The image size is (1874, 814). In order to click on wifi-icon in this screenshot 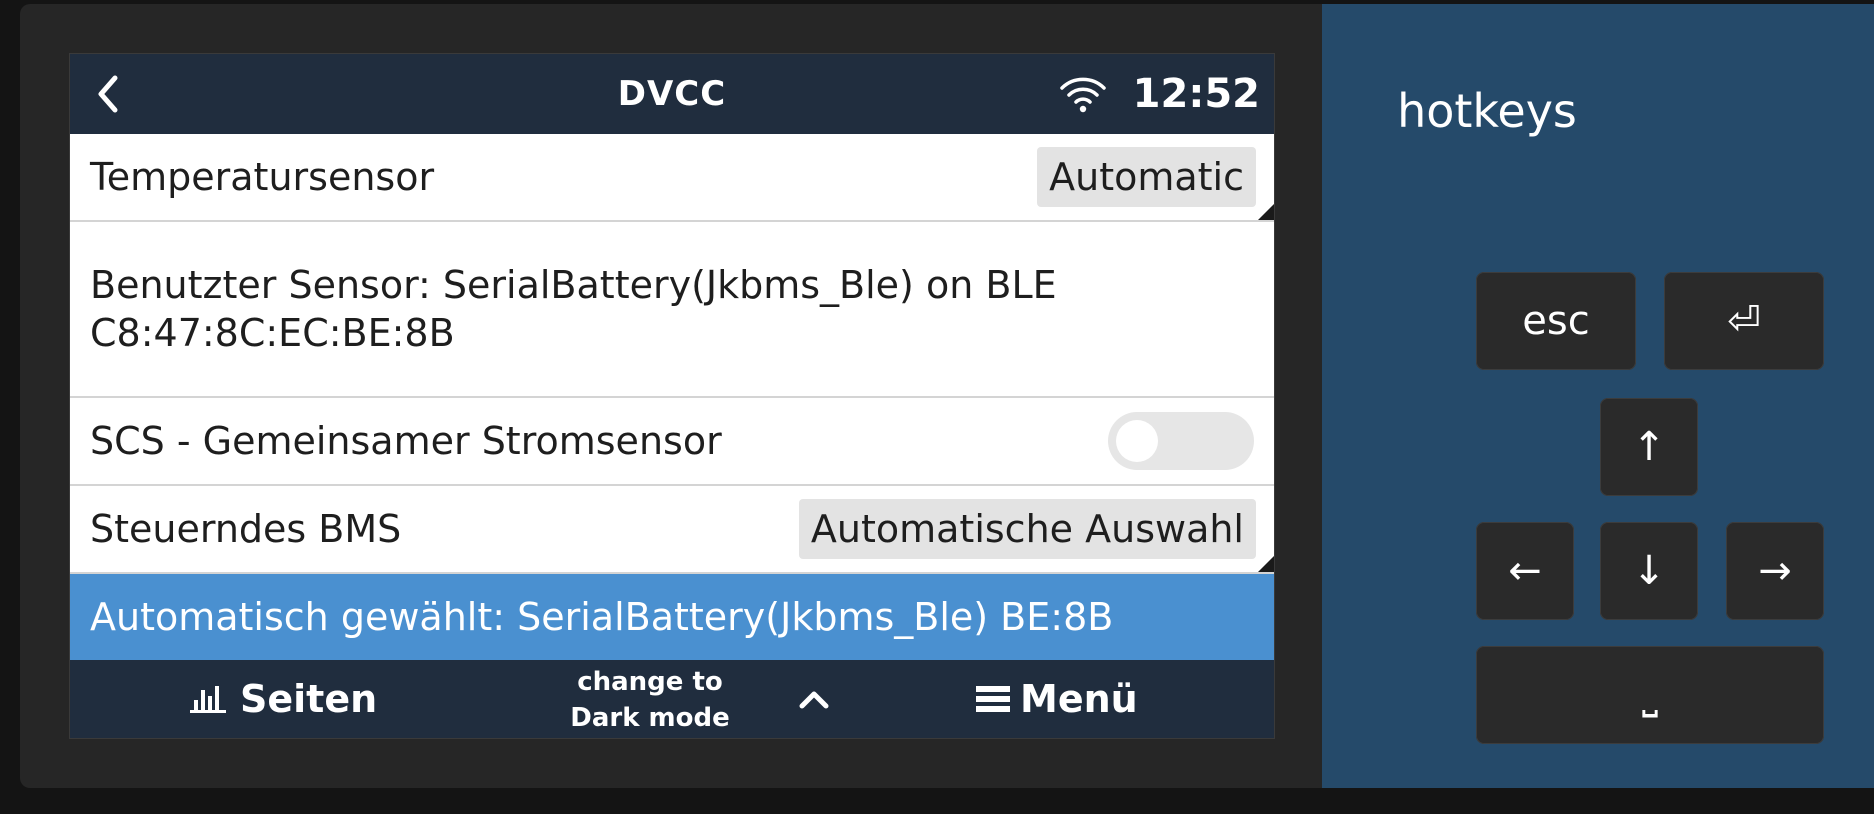, I will do `click(1083, 94)`.